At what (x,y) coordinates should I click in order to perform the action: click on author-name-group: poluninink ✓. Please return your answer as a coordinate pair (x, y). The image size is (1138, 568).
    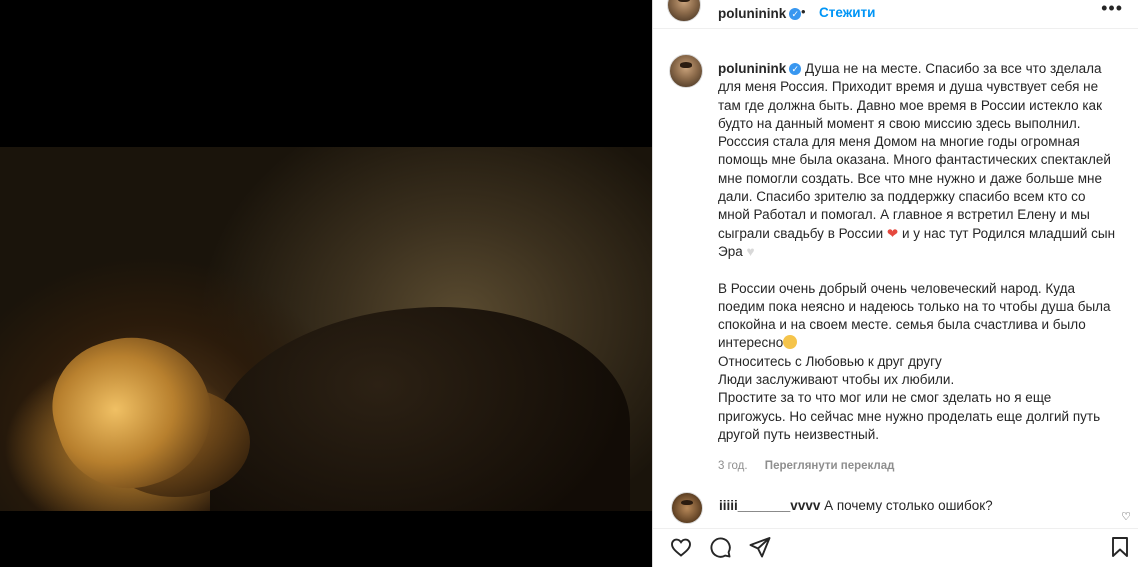
    Looking at the image, I should click on (760, 14).